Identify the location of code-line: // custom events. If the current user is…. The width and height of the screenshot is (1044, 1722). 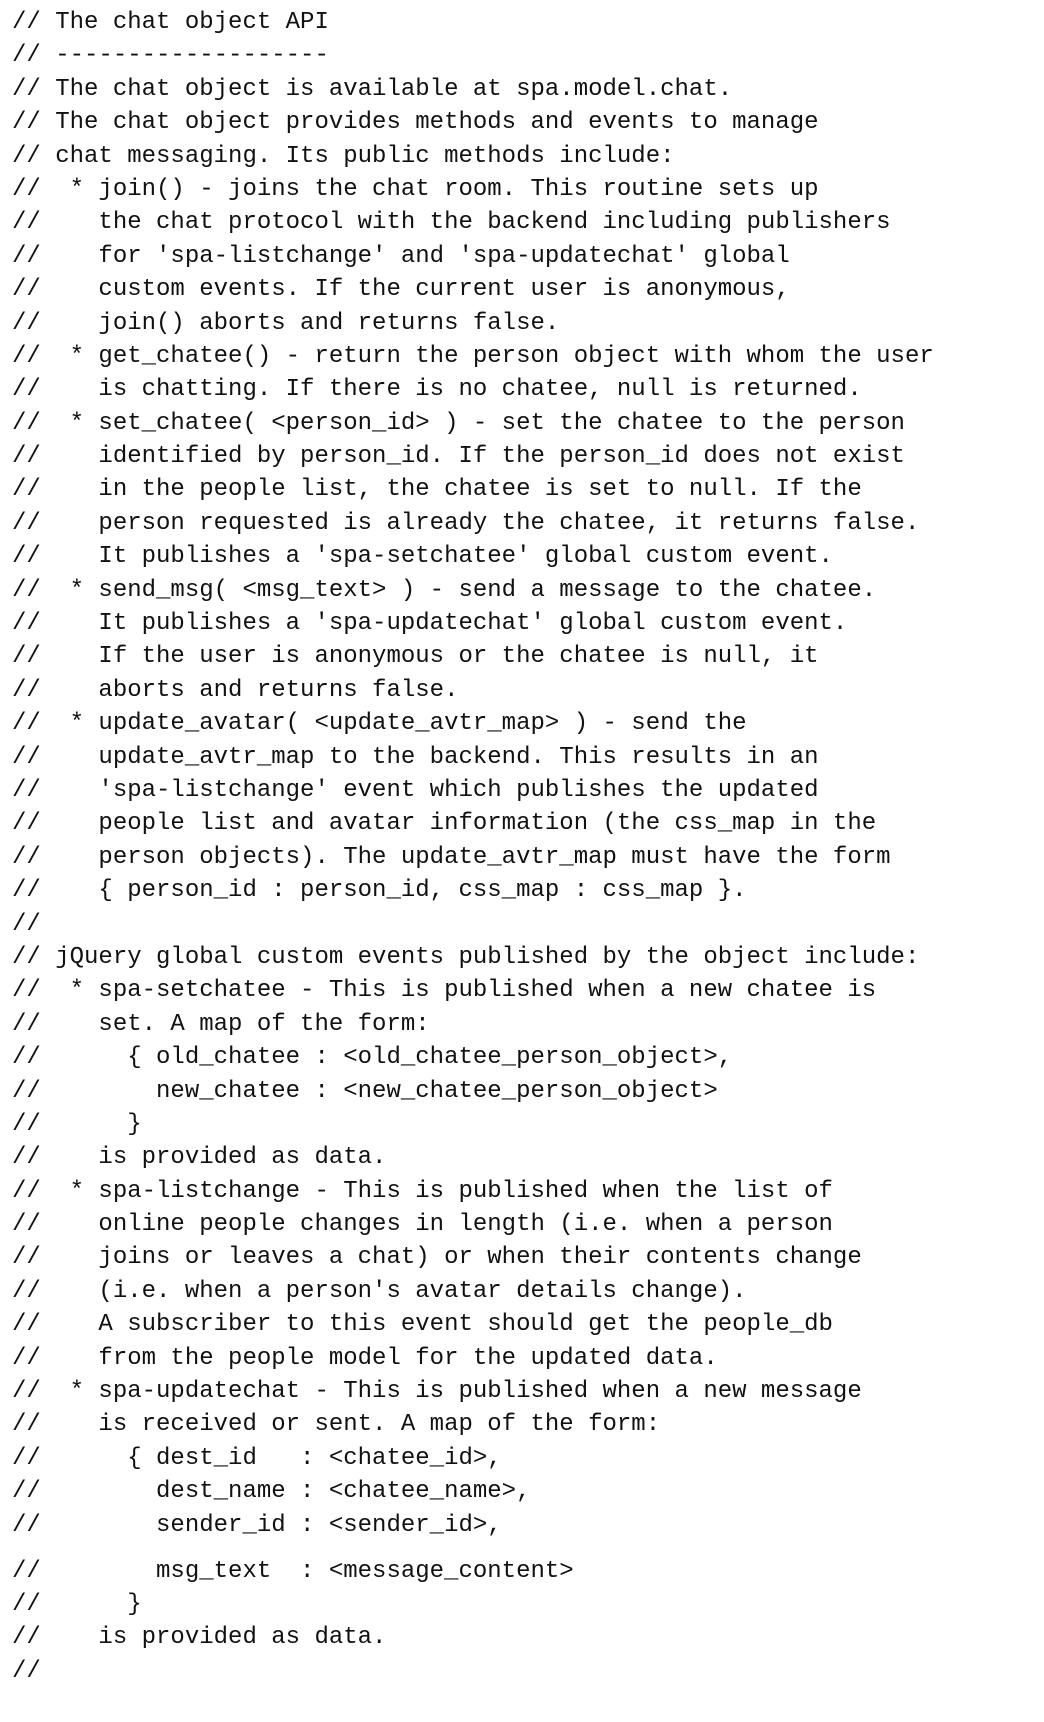
(401, 290).